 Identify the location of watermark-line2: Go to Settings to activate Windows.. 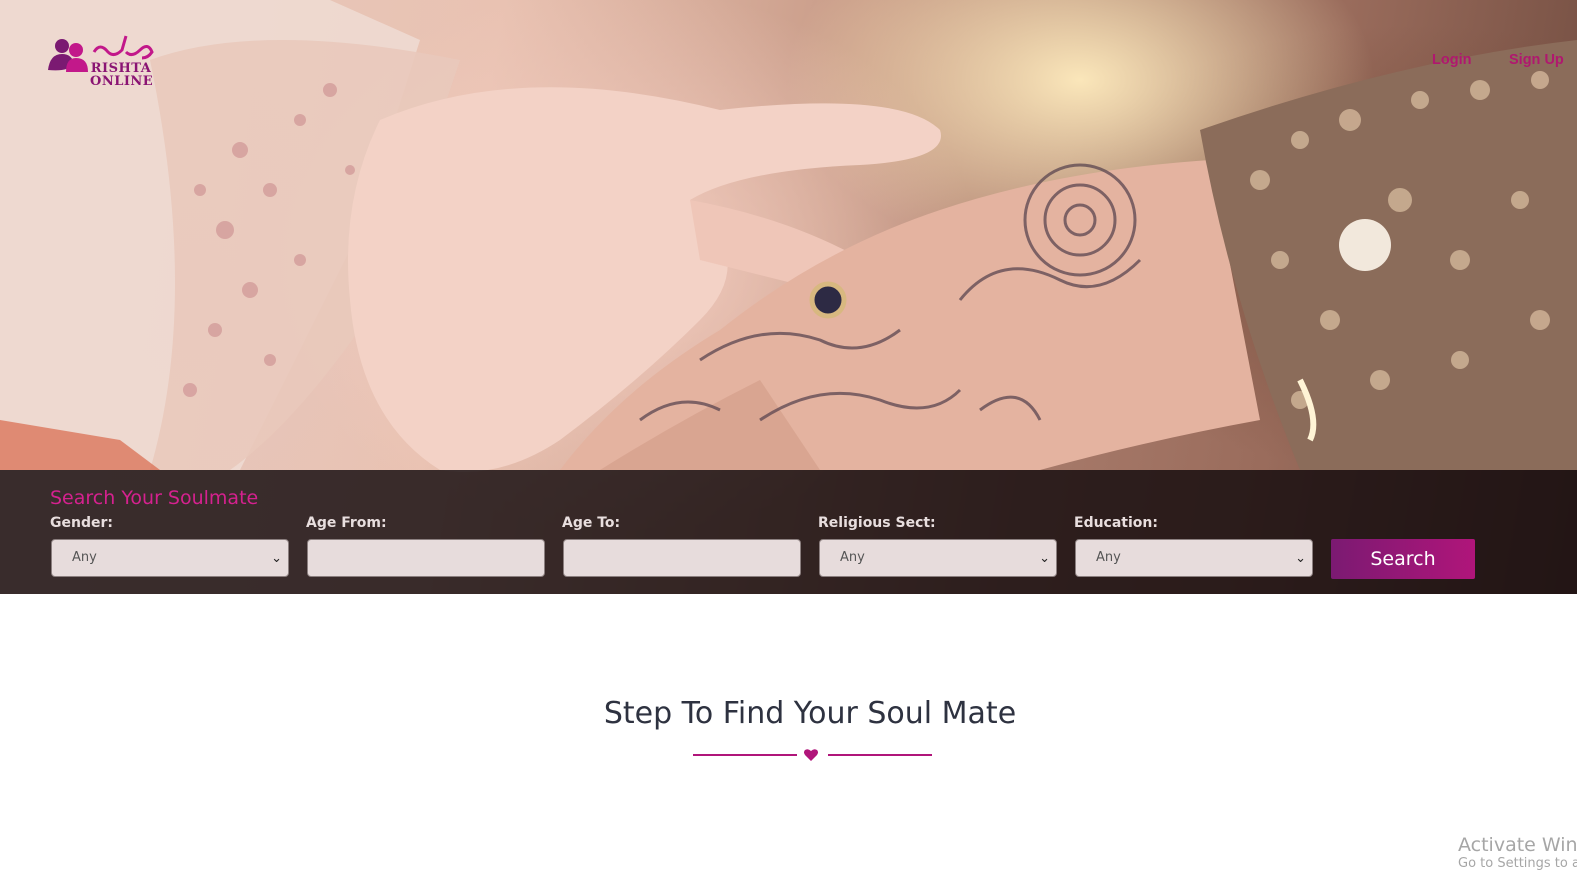
(1517, 863).